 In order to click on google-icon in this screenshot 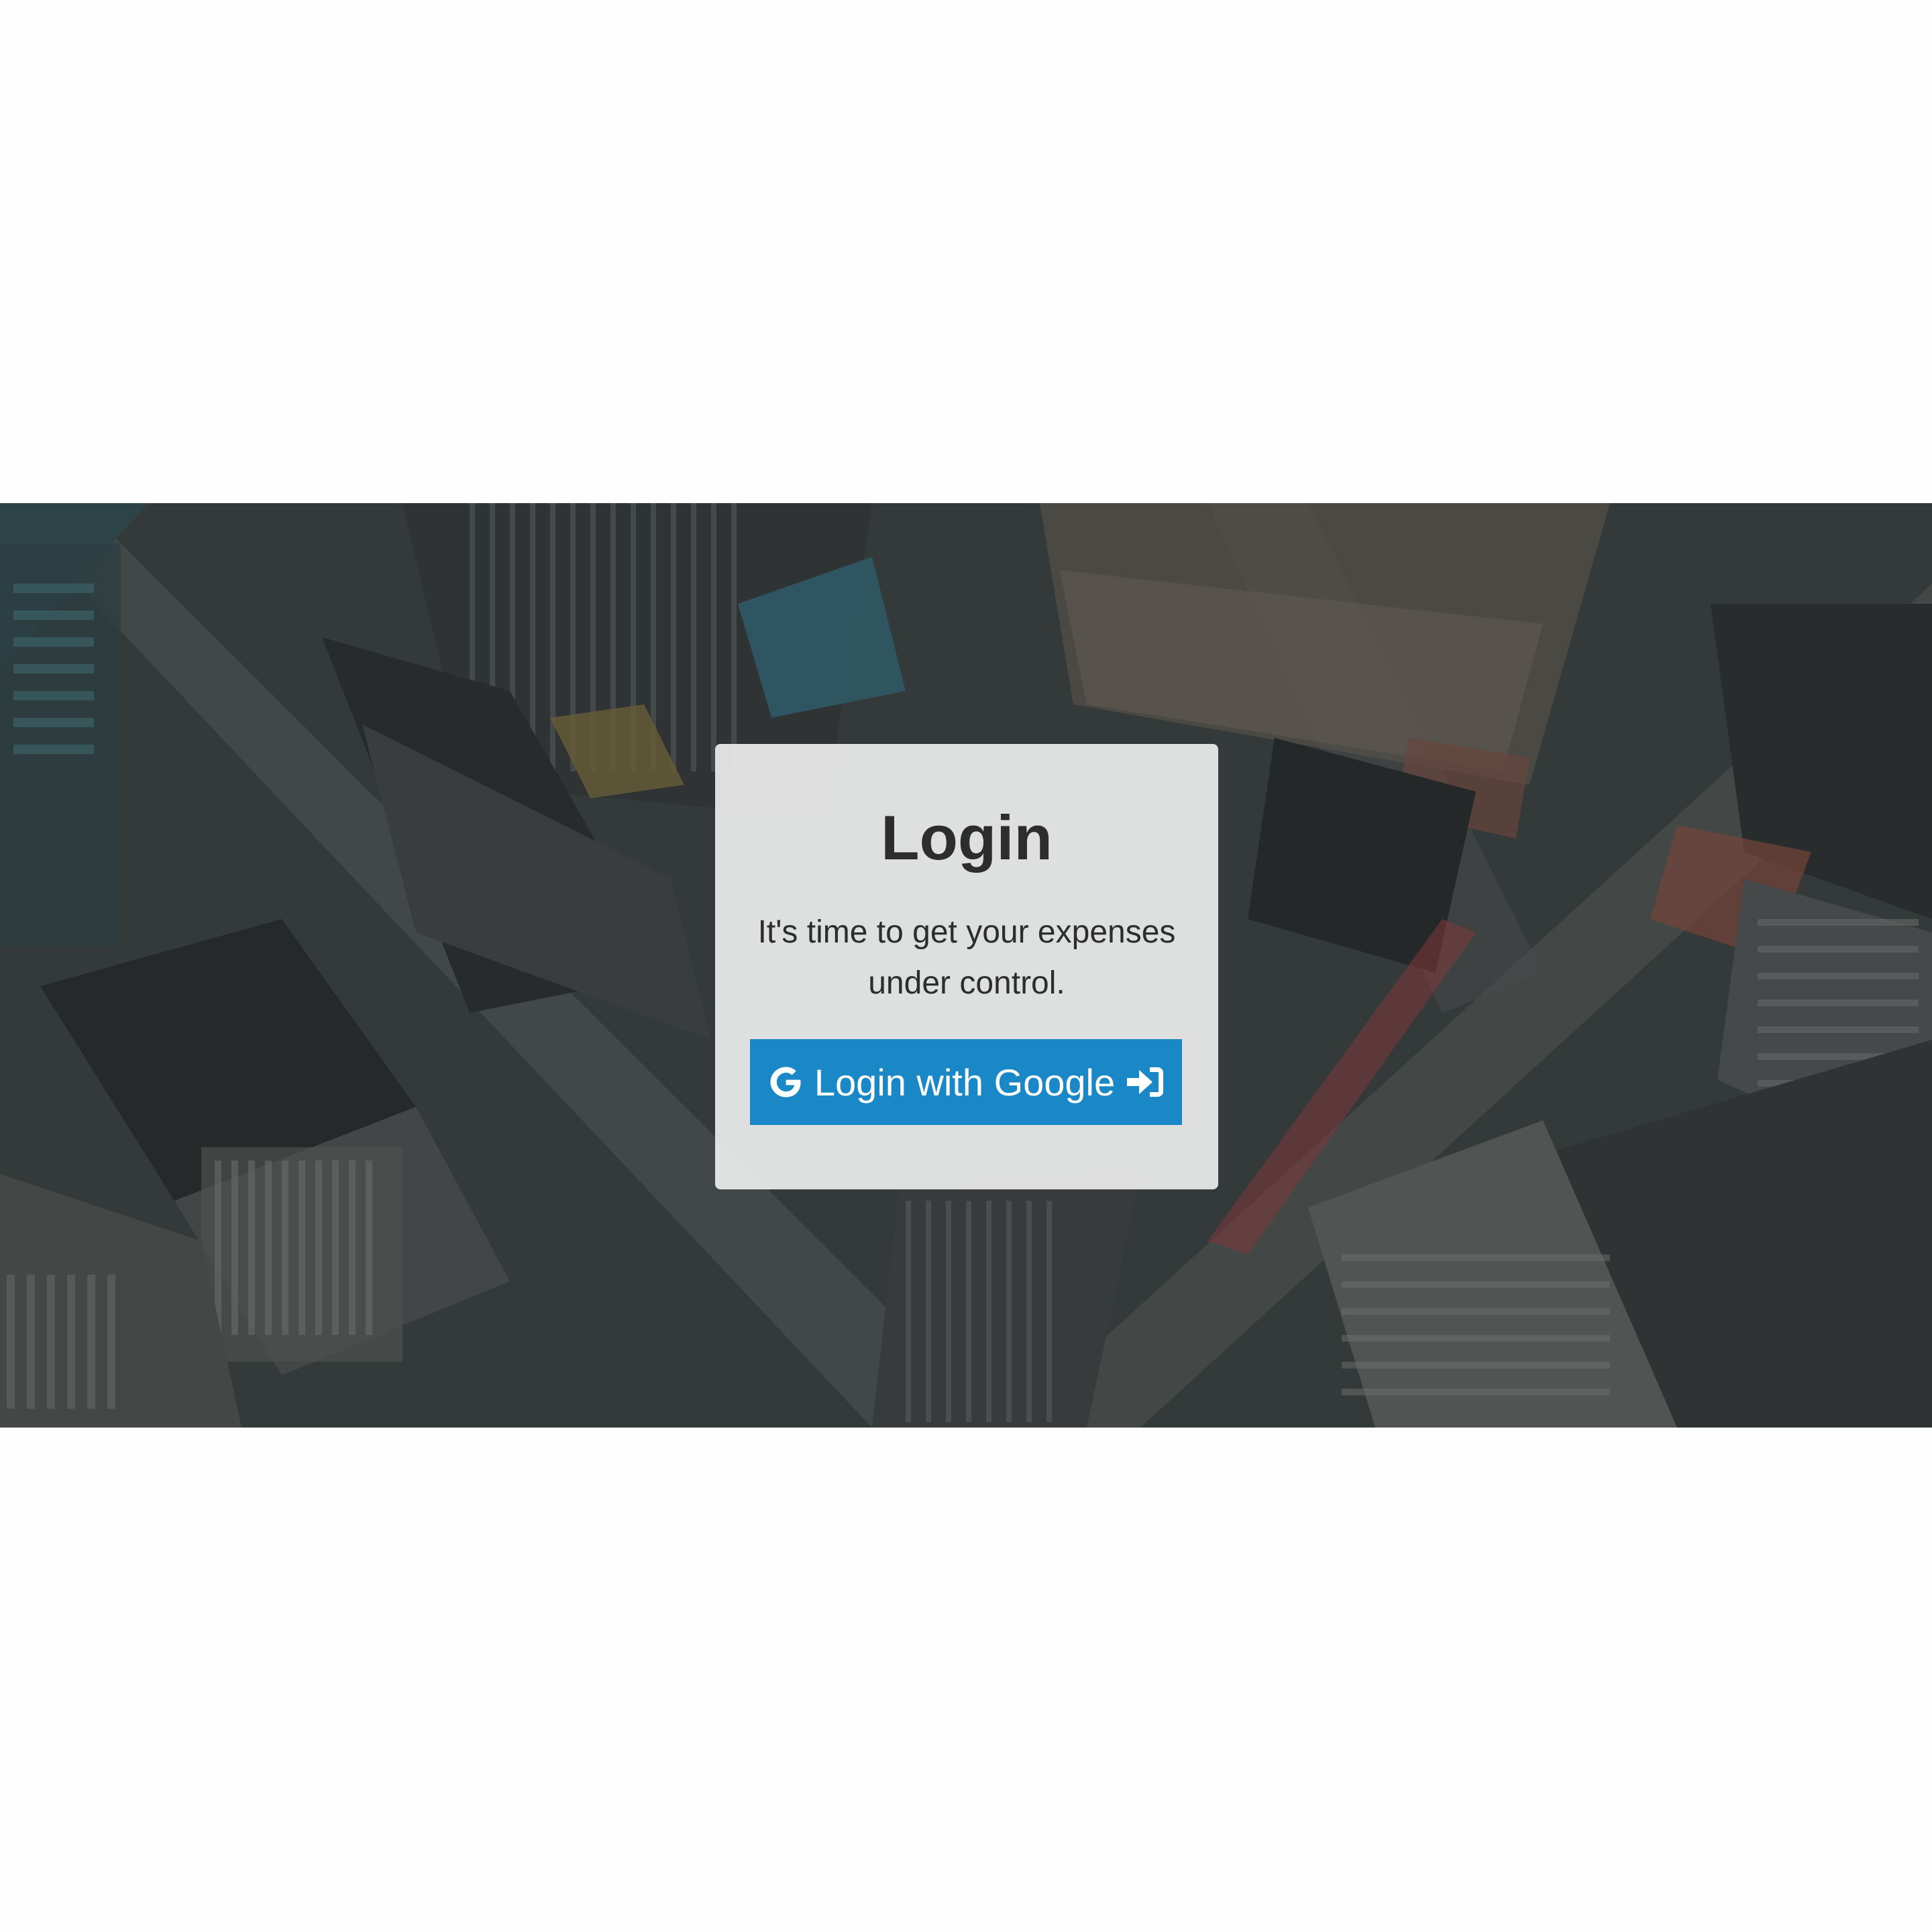, I will do `click(785, 1082)`.